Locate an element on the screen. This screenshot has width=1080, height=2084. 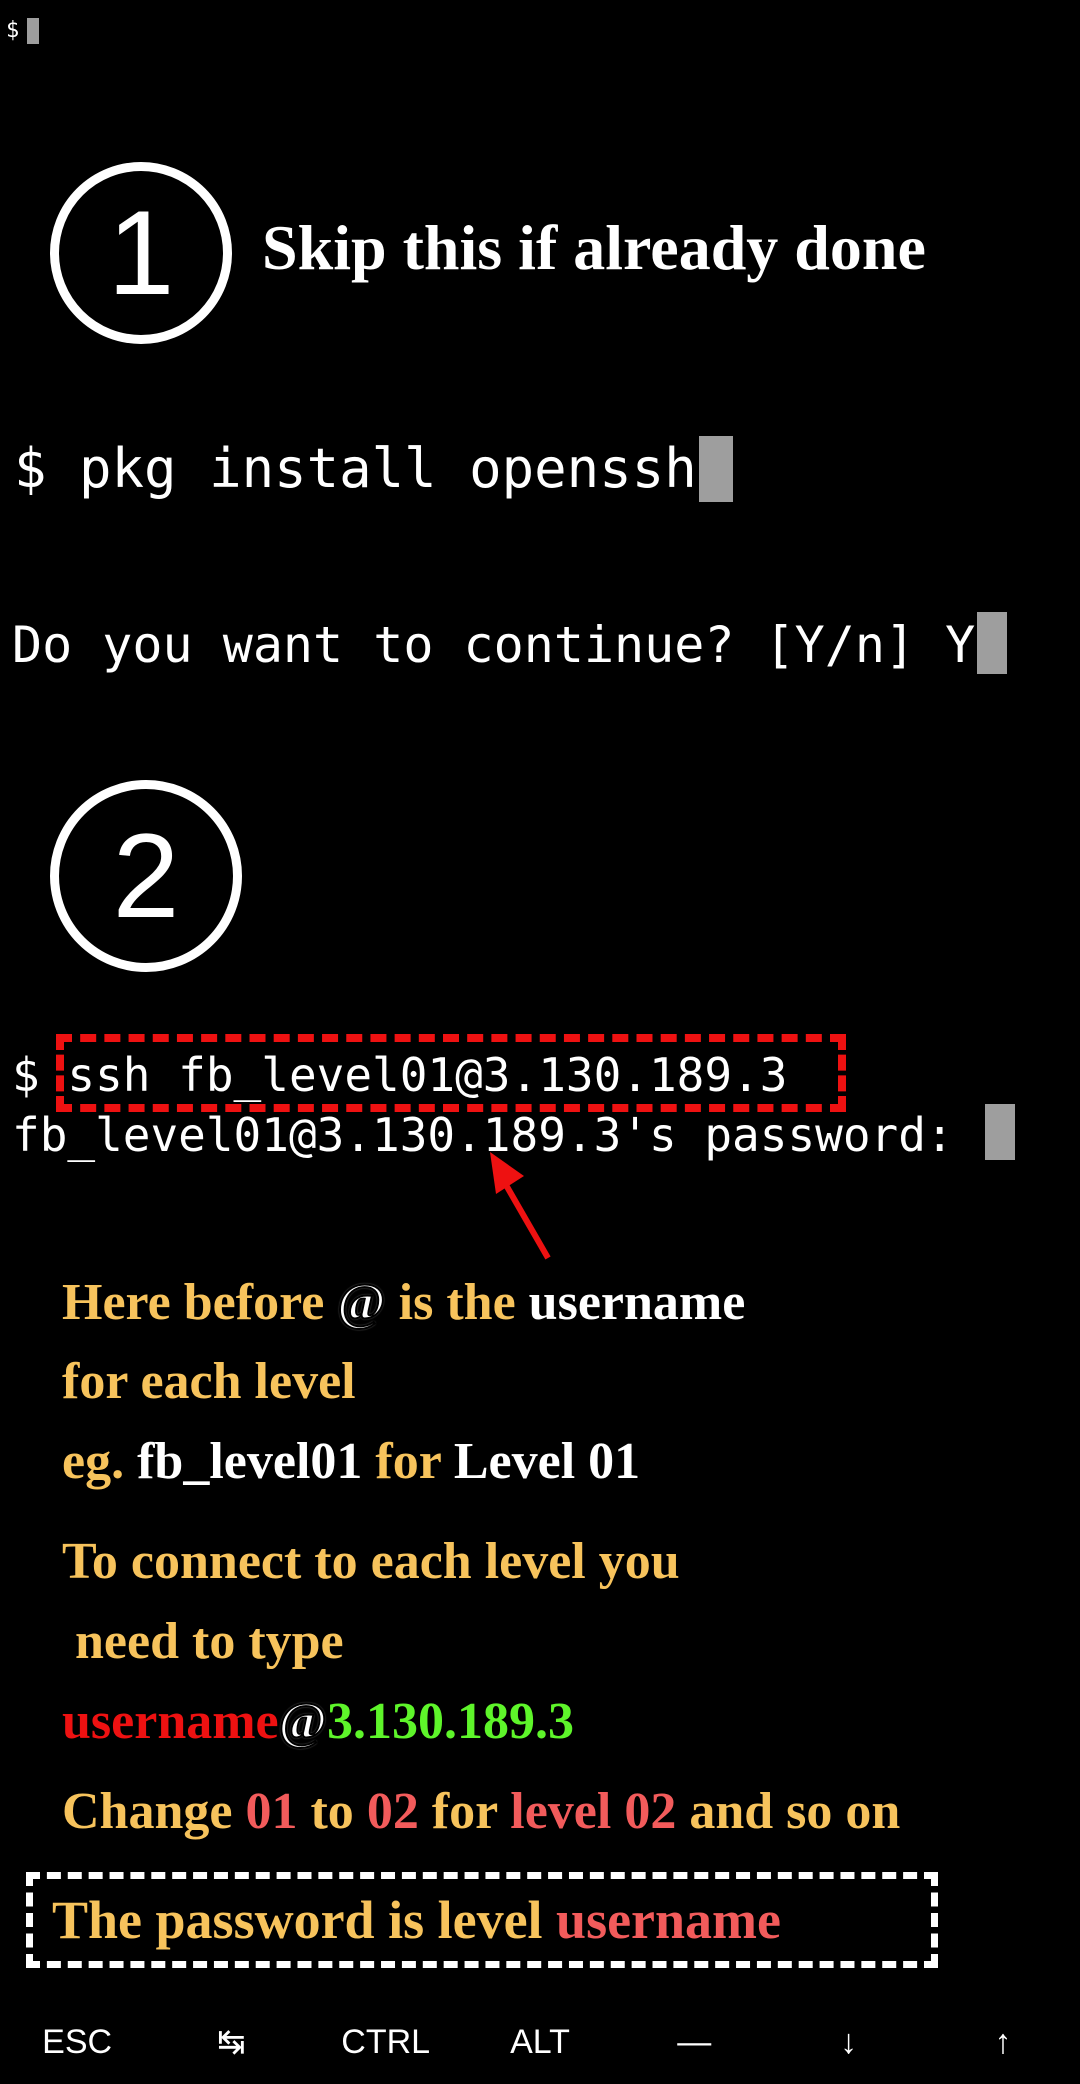
note-highlight-username: username is located at coordinates (637, 1302).